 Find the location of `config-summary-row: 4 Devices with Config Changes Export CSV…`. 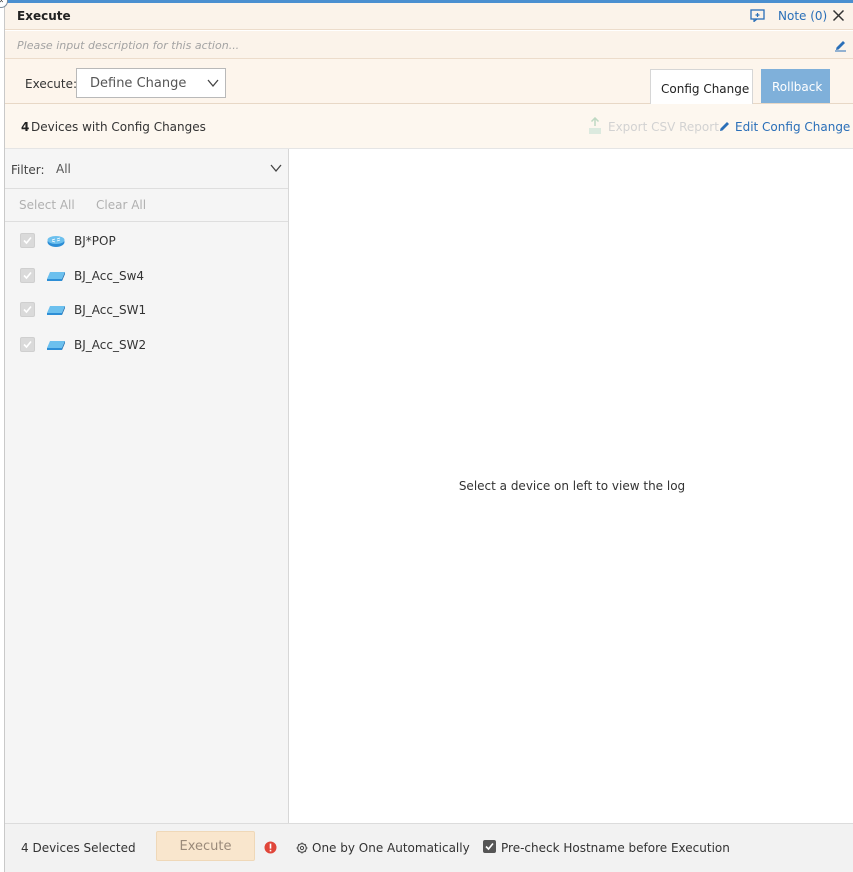

config-summary-row: 4 Devices with Config Changes Export CSV… is located at coordinates (429, 126).